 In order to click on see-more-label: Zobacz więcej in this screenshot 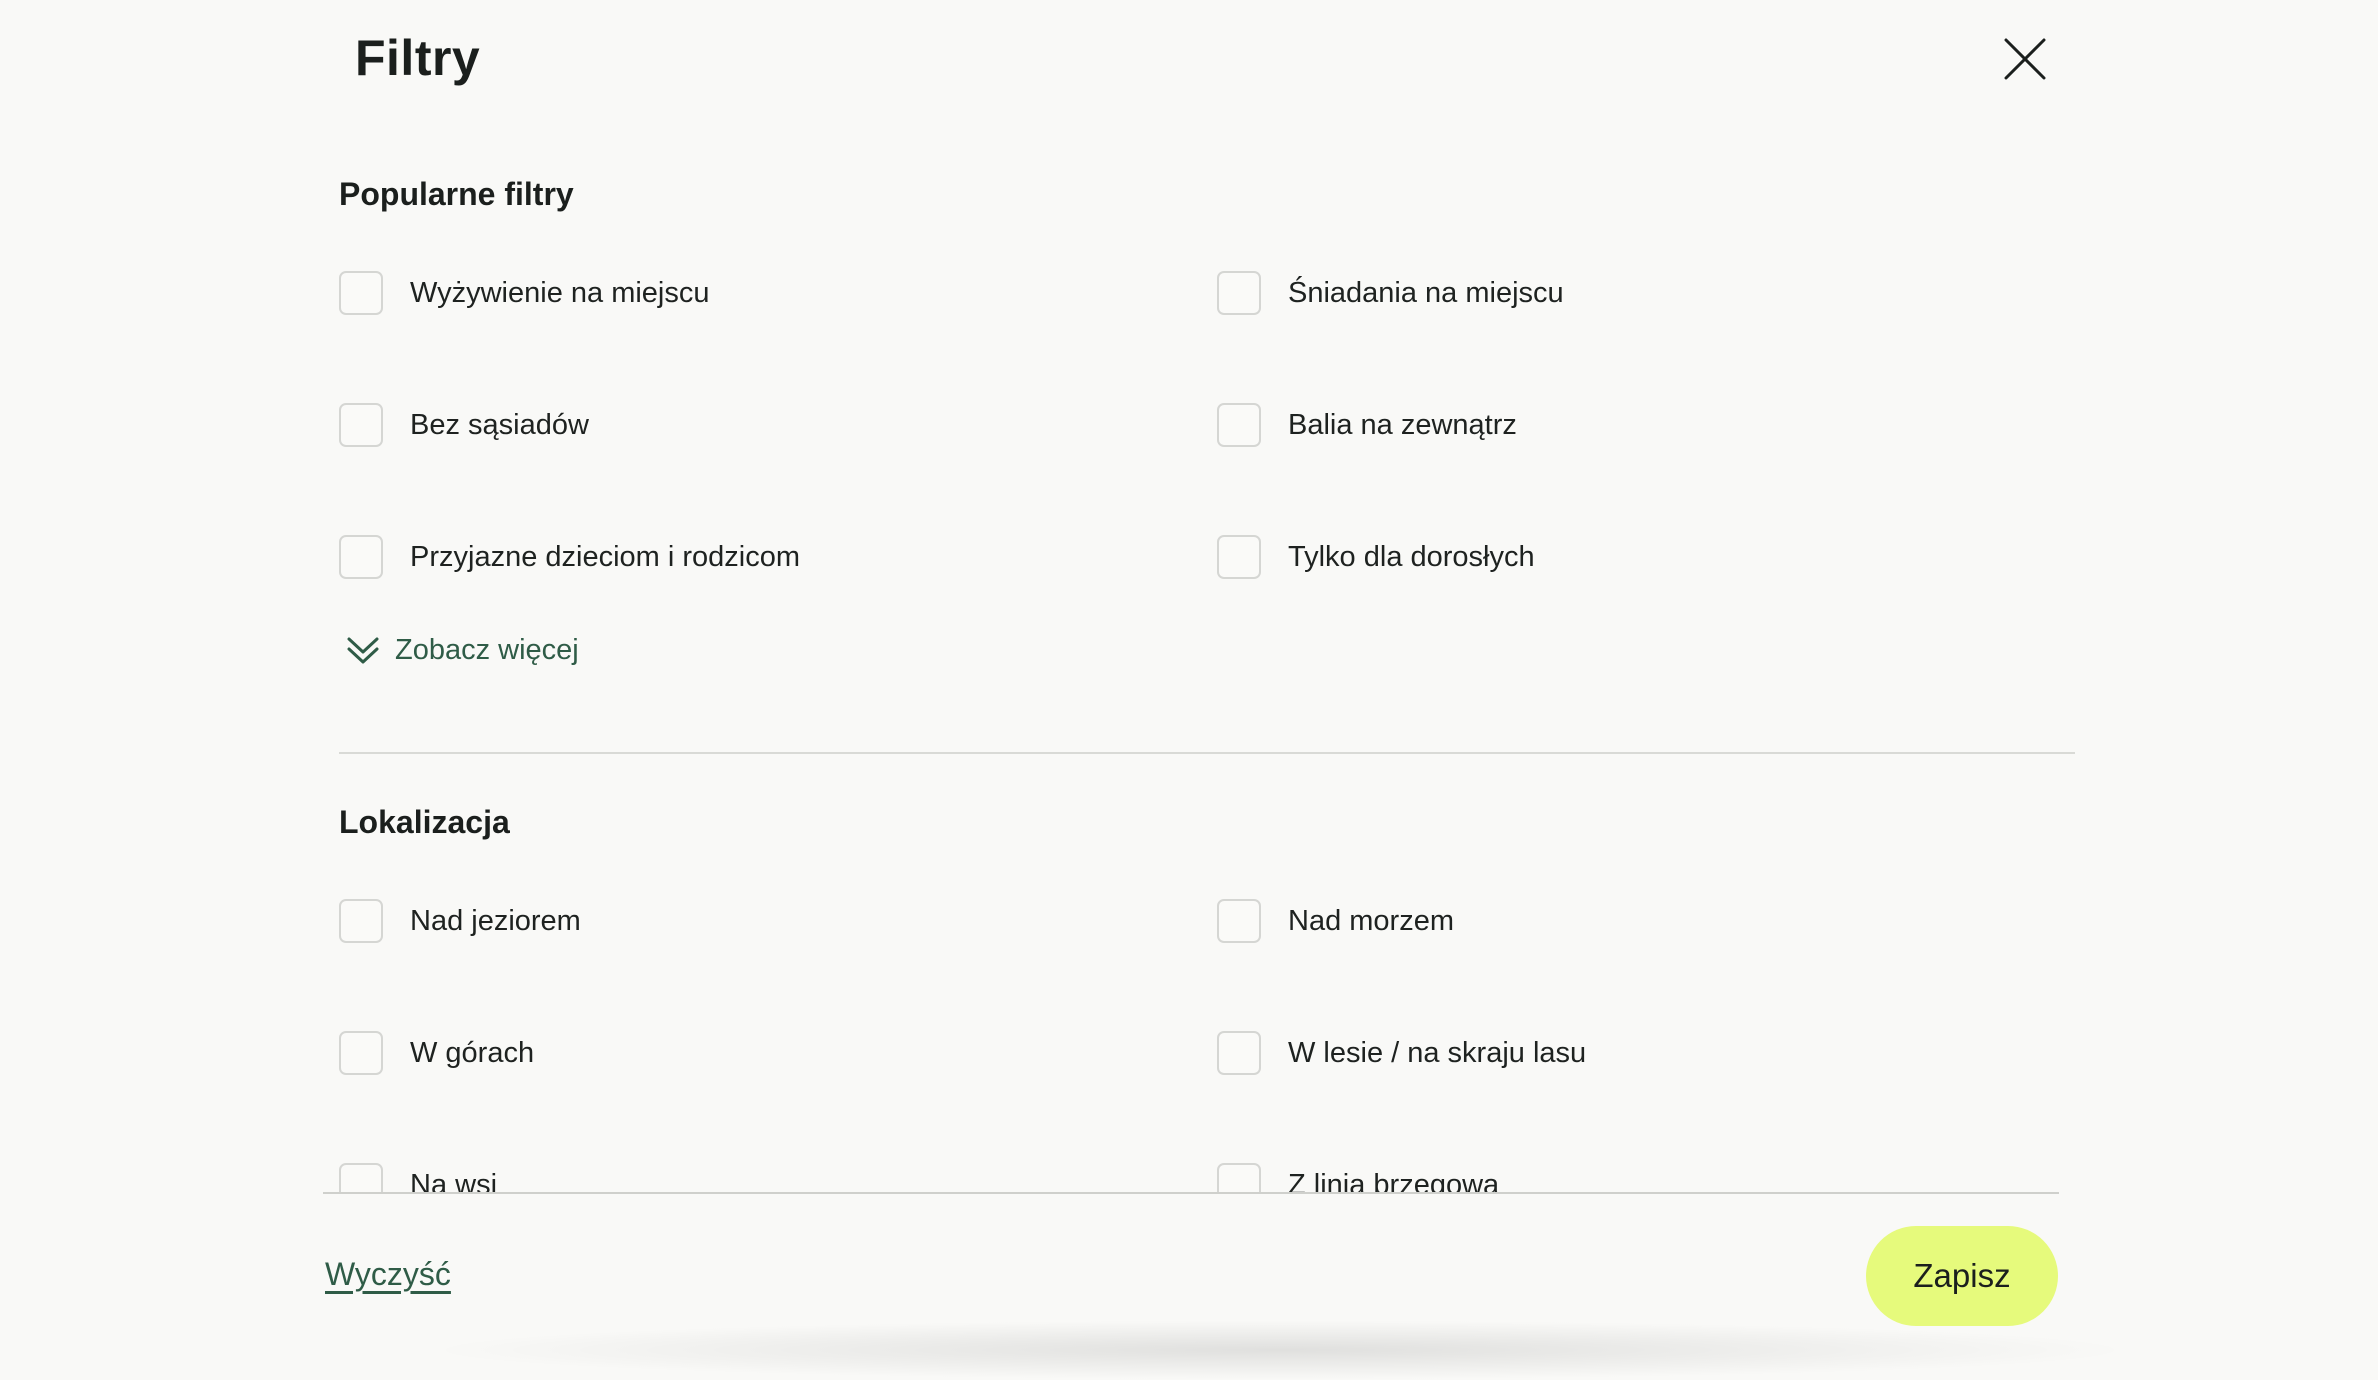, I will do `click(487, 650)`.